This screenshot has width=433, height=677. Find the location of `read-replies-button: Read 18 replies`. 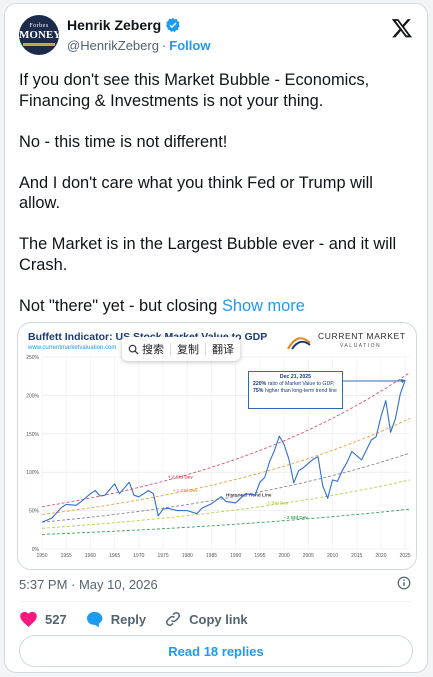

read-replies-button: Read 18 replies is located at coordinates (216, 651).